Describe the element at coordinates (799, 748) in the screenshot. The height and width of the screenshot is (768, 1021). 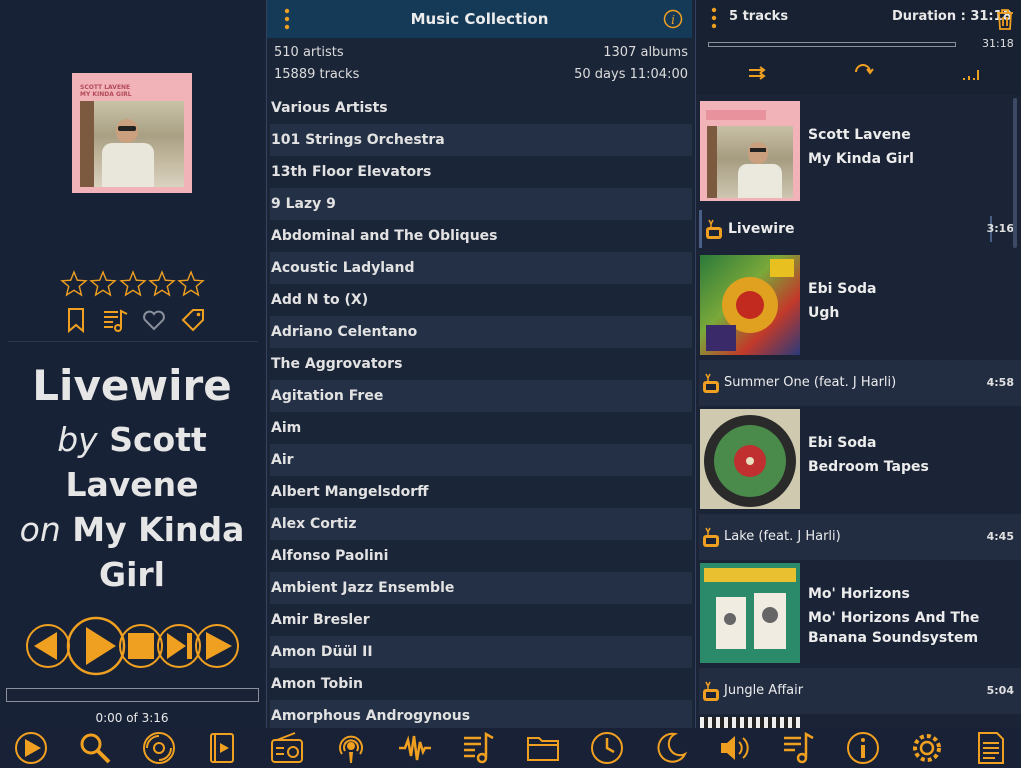
I see `playlist-alt-icon` at that location.